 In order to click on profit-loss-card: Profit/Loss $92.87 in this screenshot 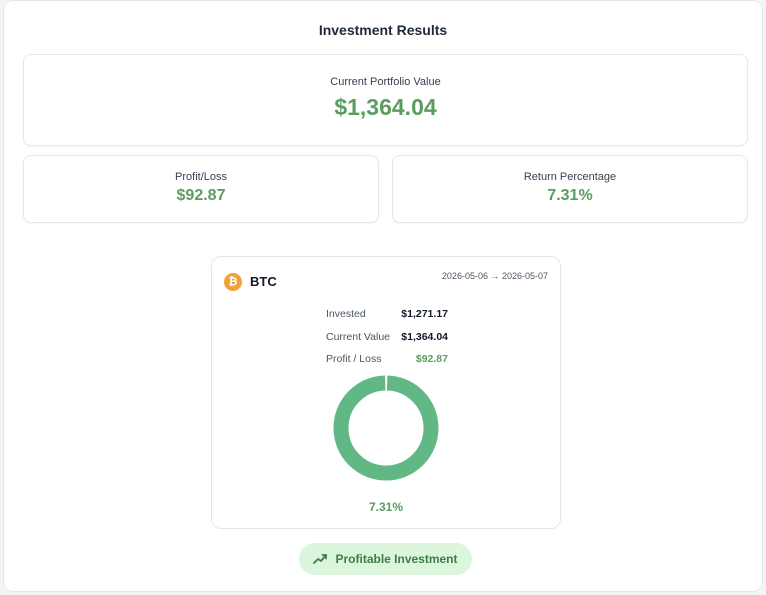, I will do `click(201, 189)`.